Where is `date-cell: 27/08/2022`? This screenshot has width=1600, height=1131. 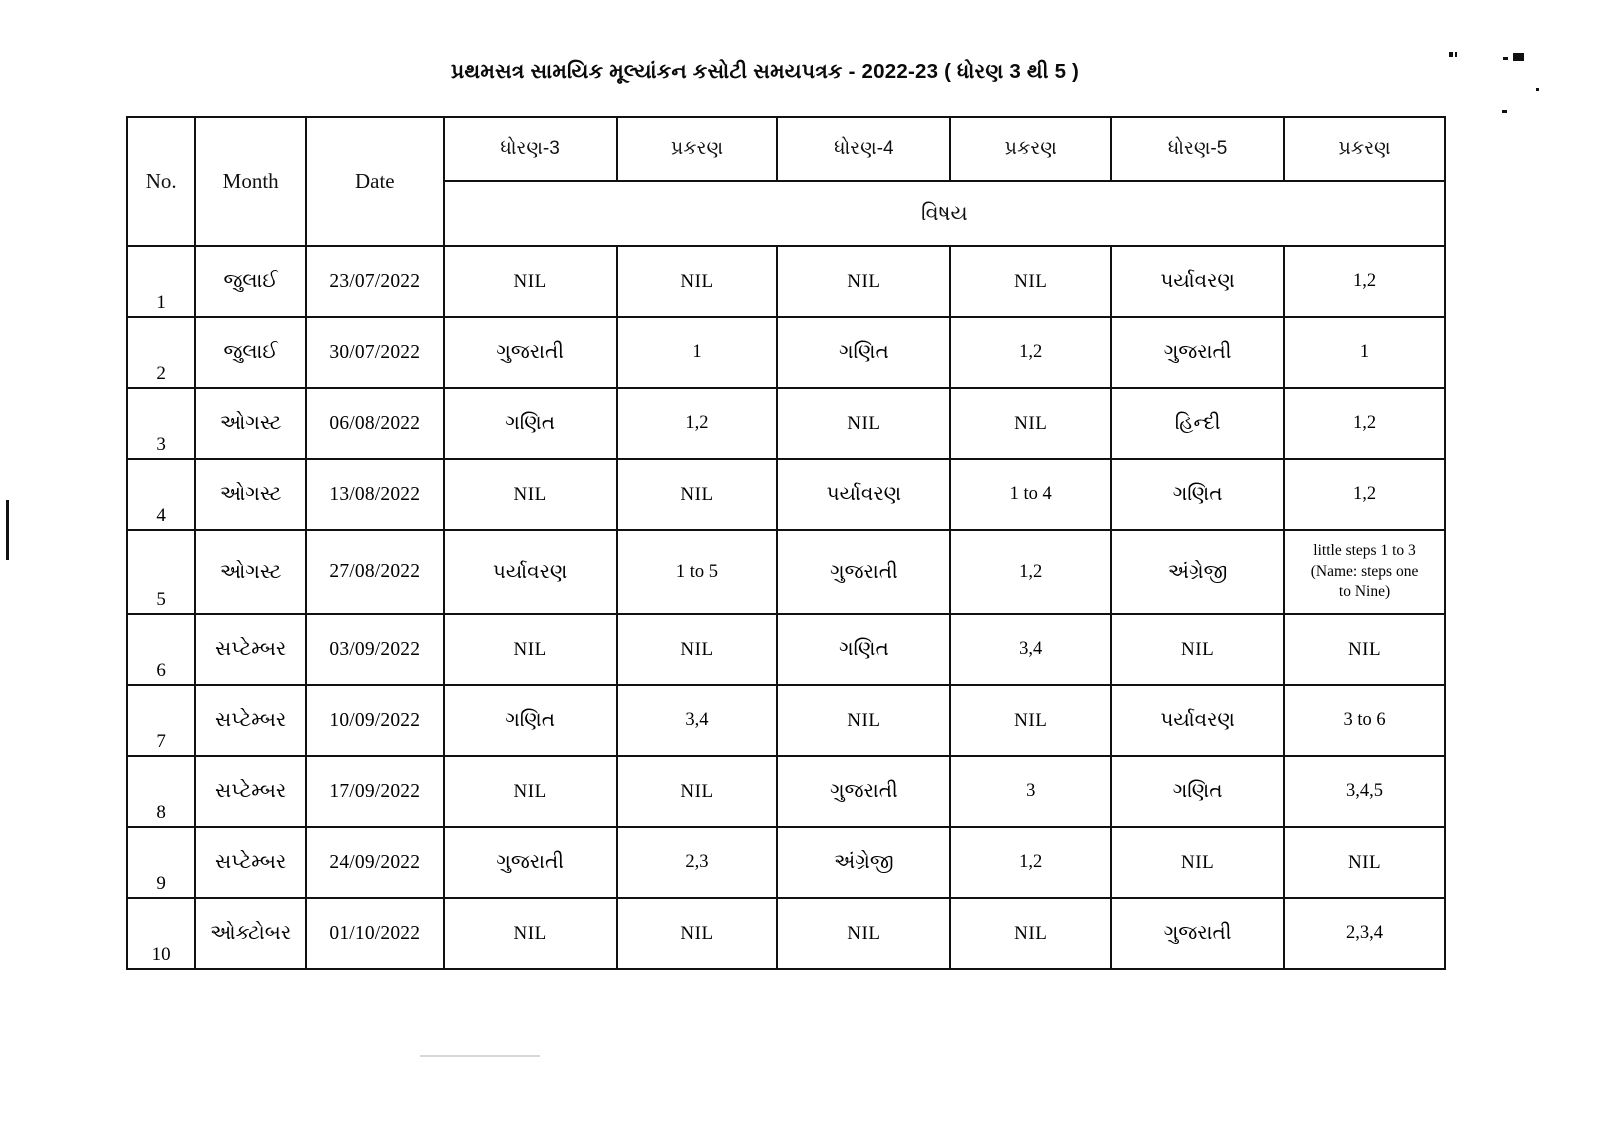 date-cell: 27/08/2022 is located at coordinates (374, 572).